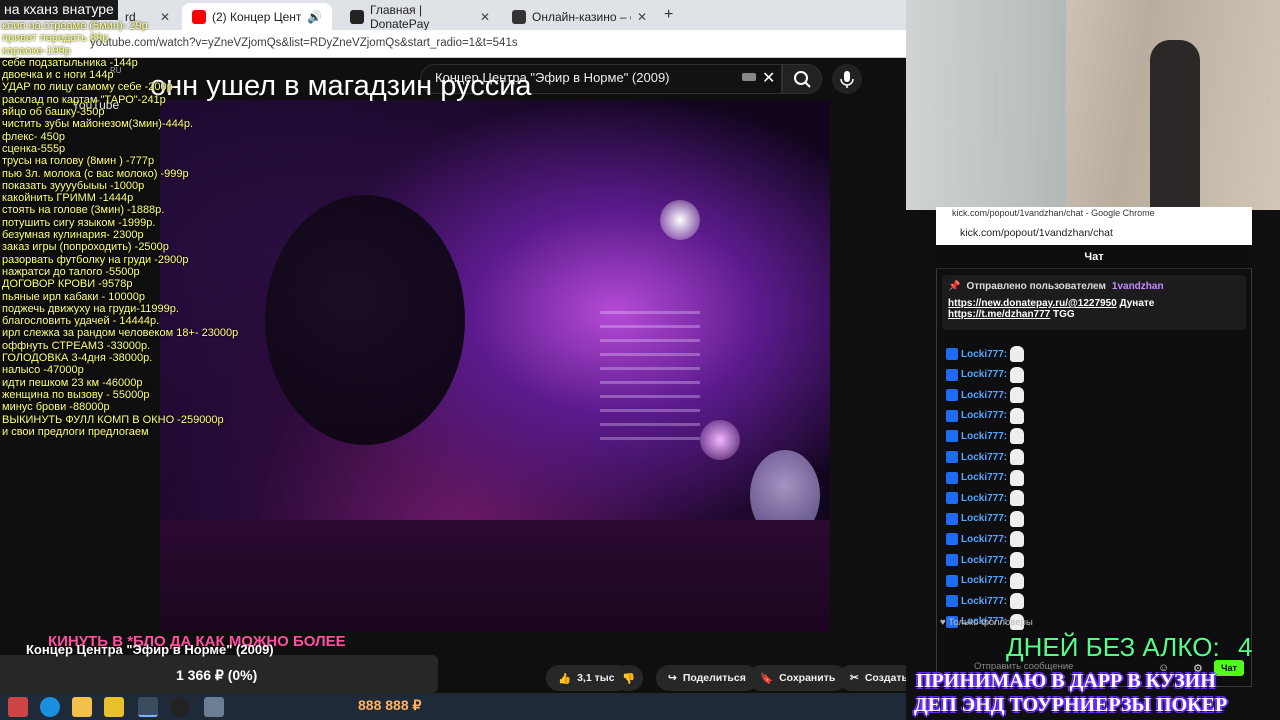 The width and height of the screenshot is (1280, 720). I want to click on promo-banner-line1: ПРИНИМАЮ В ДАРР В КУЗИН, so click(1066, 681).